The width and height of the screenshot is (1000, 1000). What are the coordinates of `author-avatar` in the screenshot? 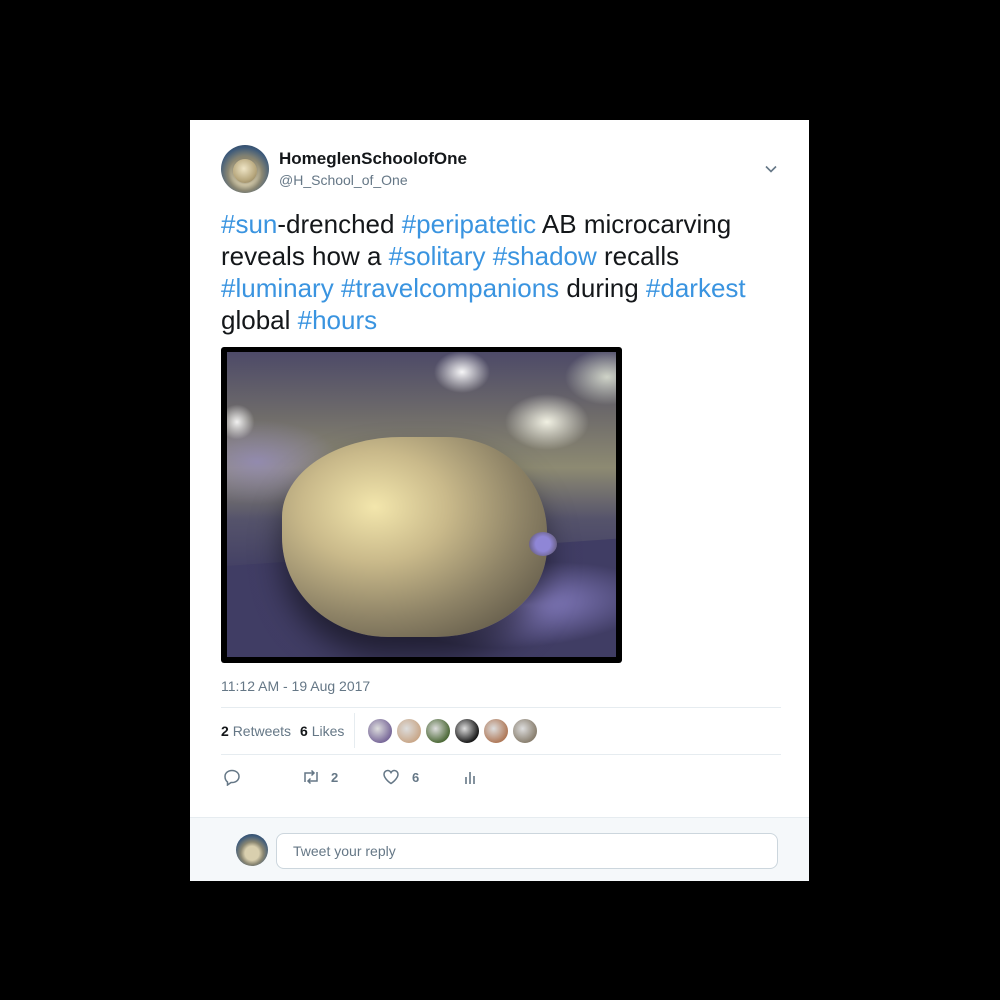 It's located at (245, 169).